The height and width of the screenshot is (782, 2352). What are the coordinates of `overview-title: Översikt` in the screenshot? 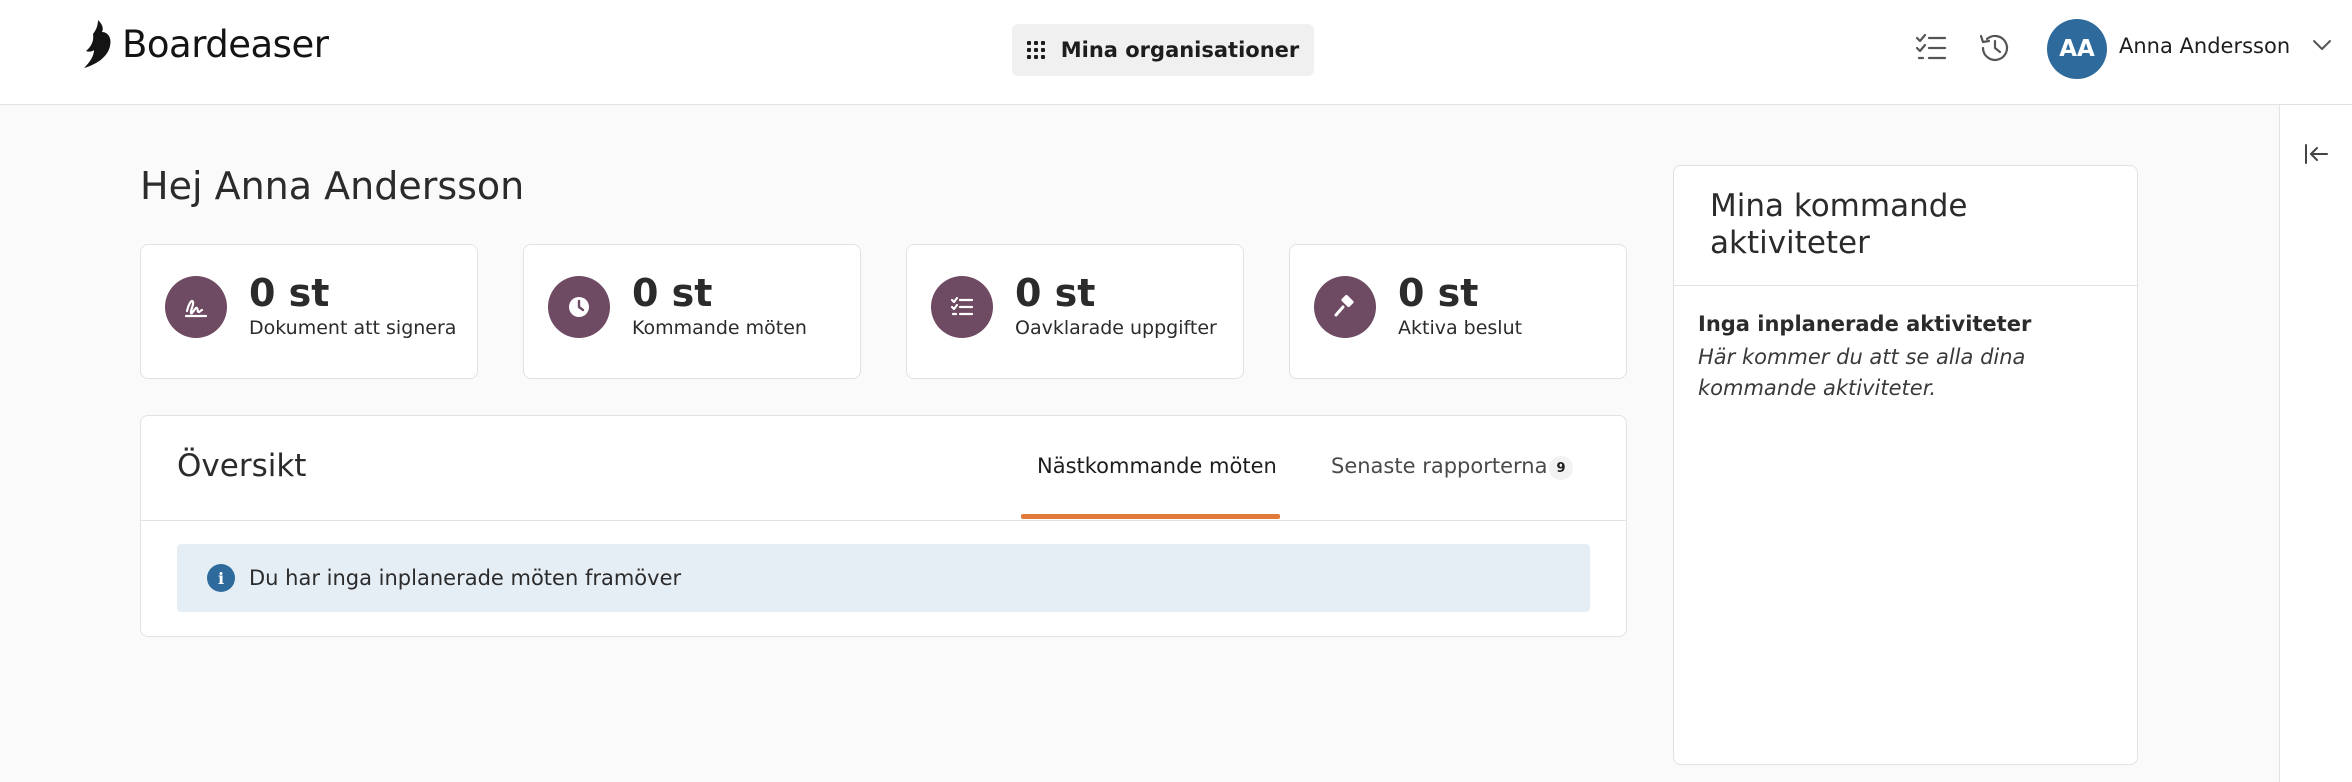 It's located at (242, 466).